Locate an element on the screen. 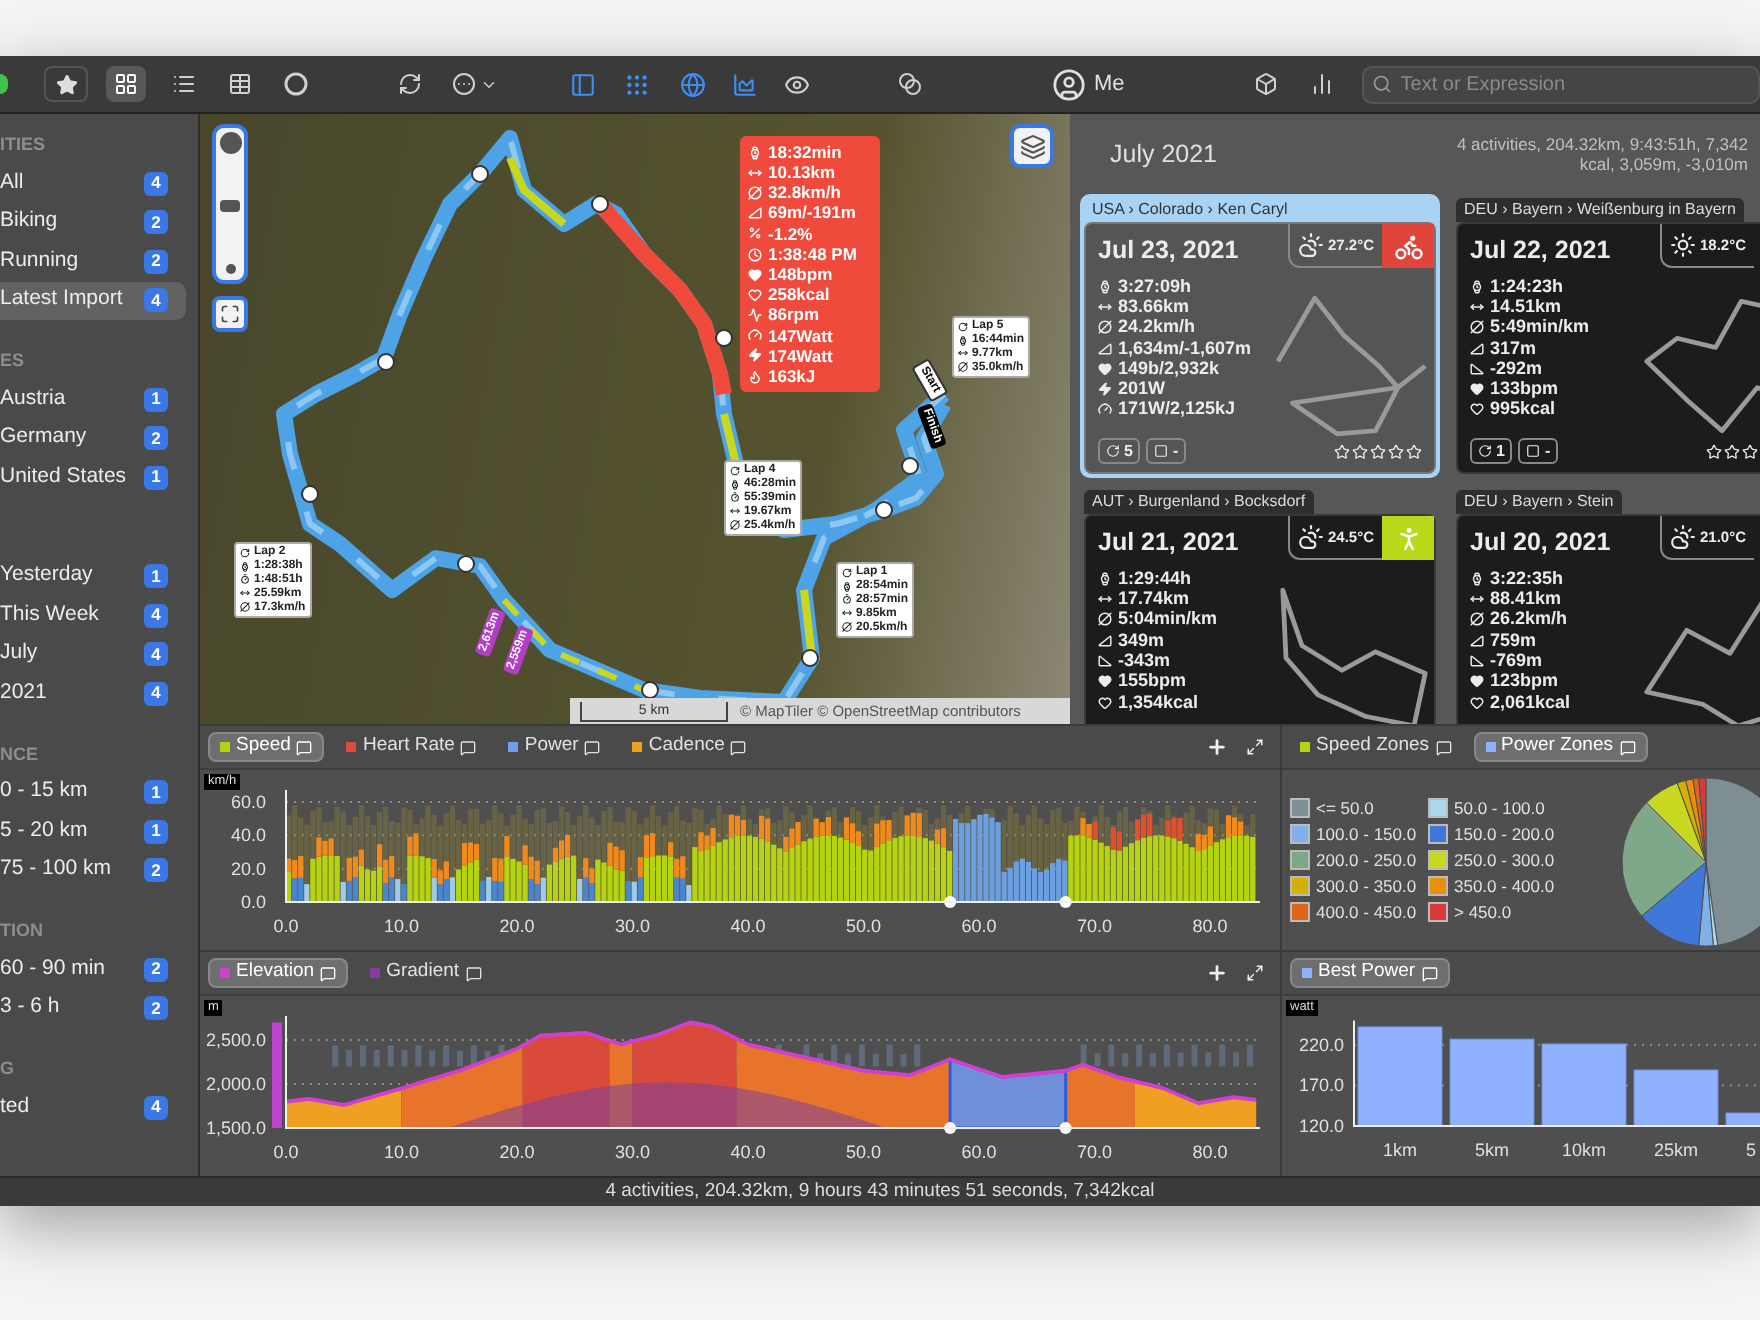  sidebar-item: Running 2 is located at coordinates (93, 261).